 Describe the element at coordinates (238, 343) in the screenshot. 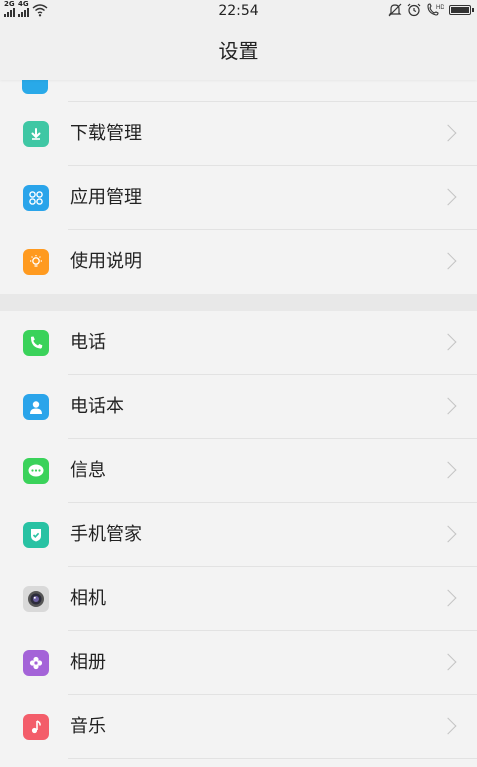

I see `settings-item-phone: 电话` at that location.